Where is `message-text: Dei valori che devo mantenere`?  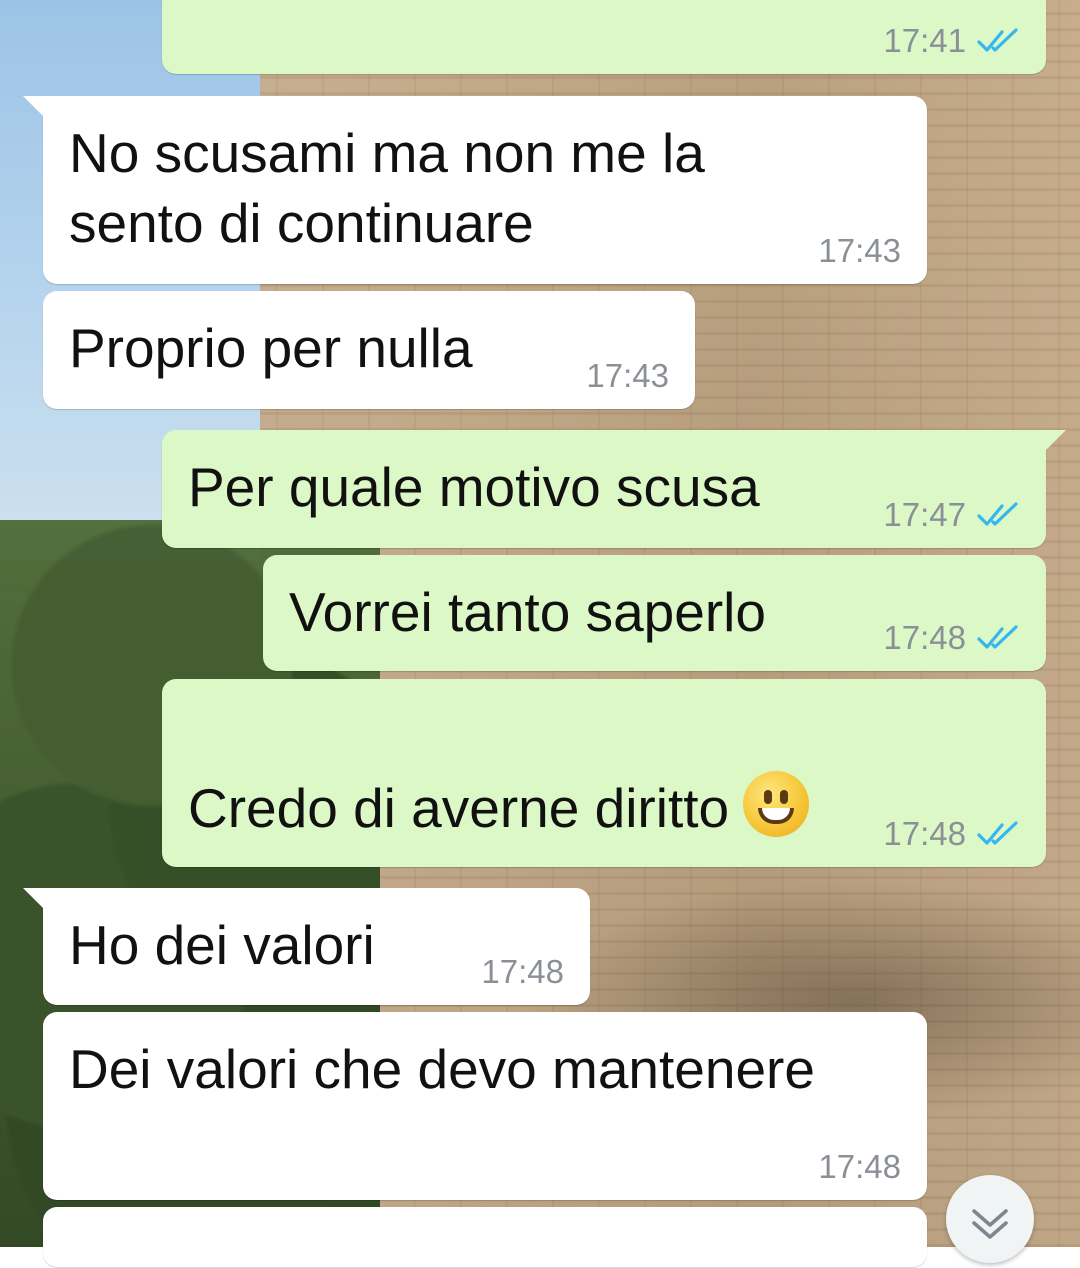 message-text: Dei valori che devo mantenere is located at coordinates (442, 1069).